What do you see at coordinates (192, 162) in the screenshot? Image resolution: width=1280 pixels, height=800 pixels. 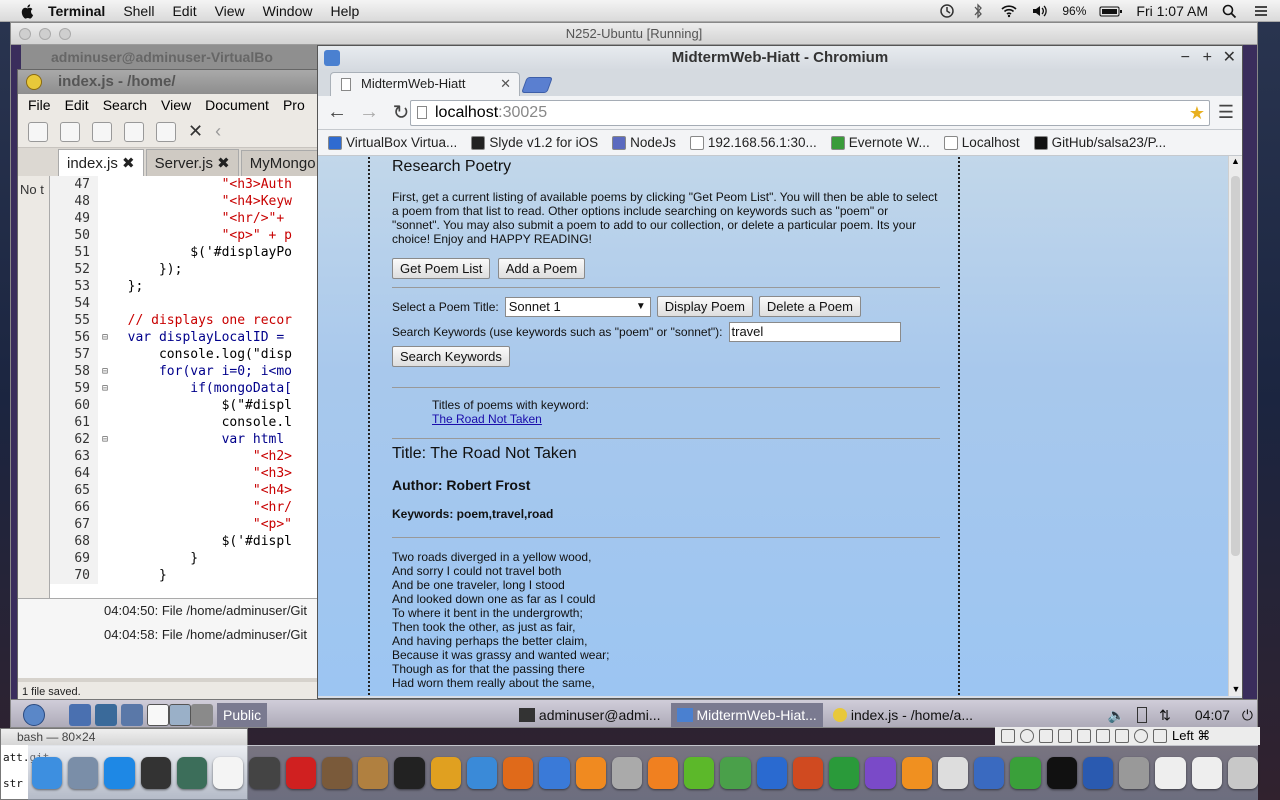 I see `tab-server-js: Server.js ✖` at bounding box center [192, 162].